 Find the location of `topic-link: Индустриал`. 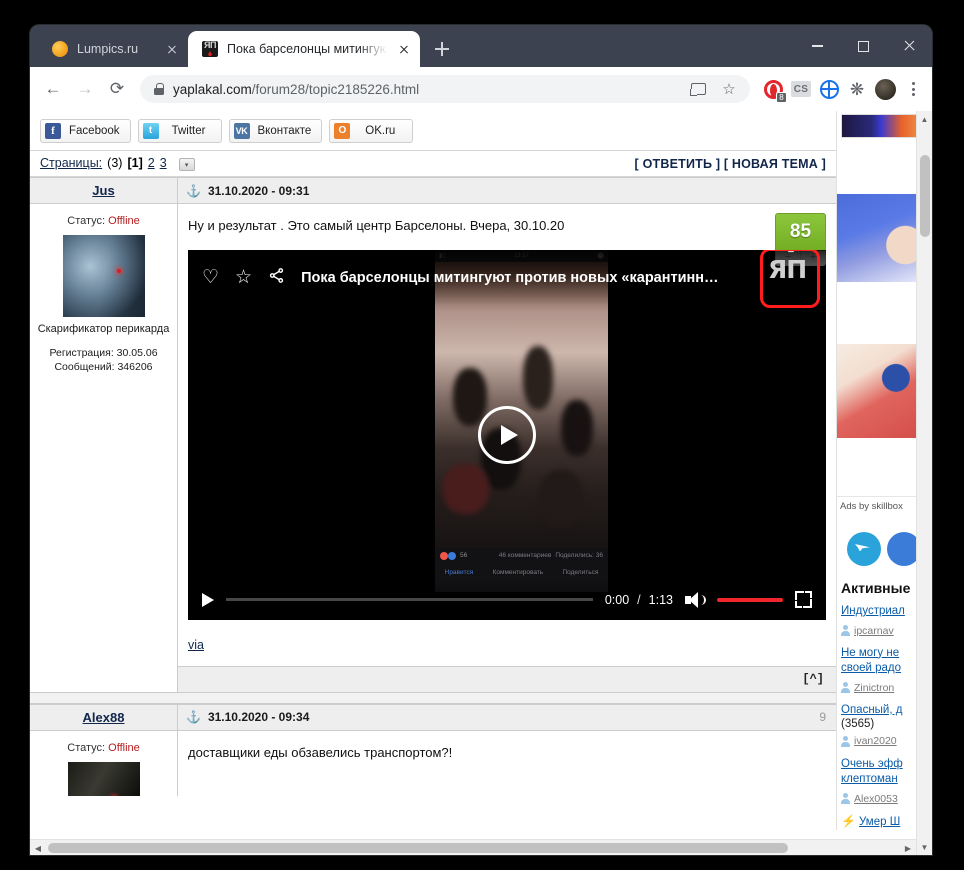

topic-link: Индустриал is located at coordinates (878, 612).